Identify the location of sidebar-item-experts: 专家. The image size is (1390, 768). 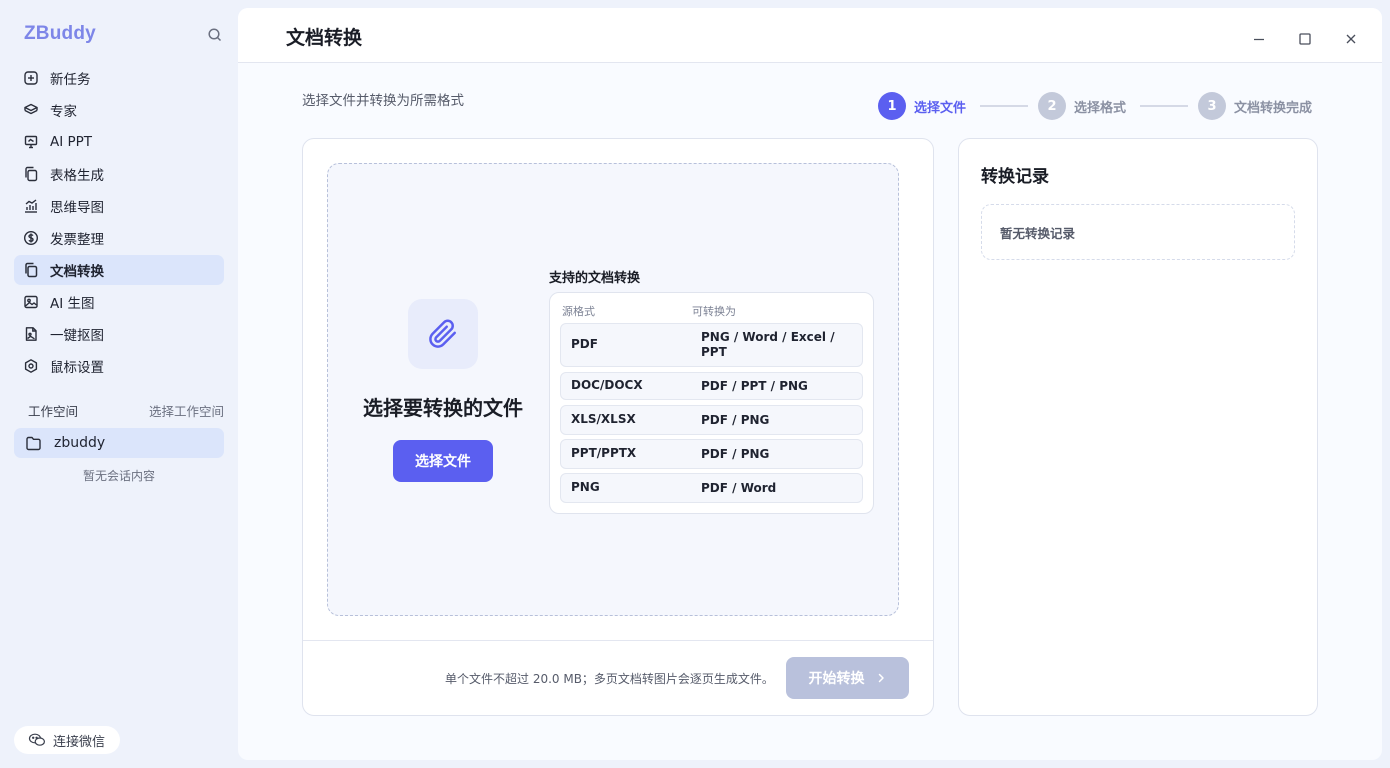
(119, 110).